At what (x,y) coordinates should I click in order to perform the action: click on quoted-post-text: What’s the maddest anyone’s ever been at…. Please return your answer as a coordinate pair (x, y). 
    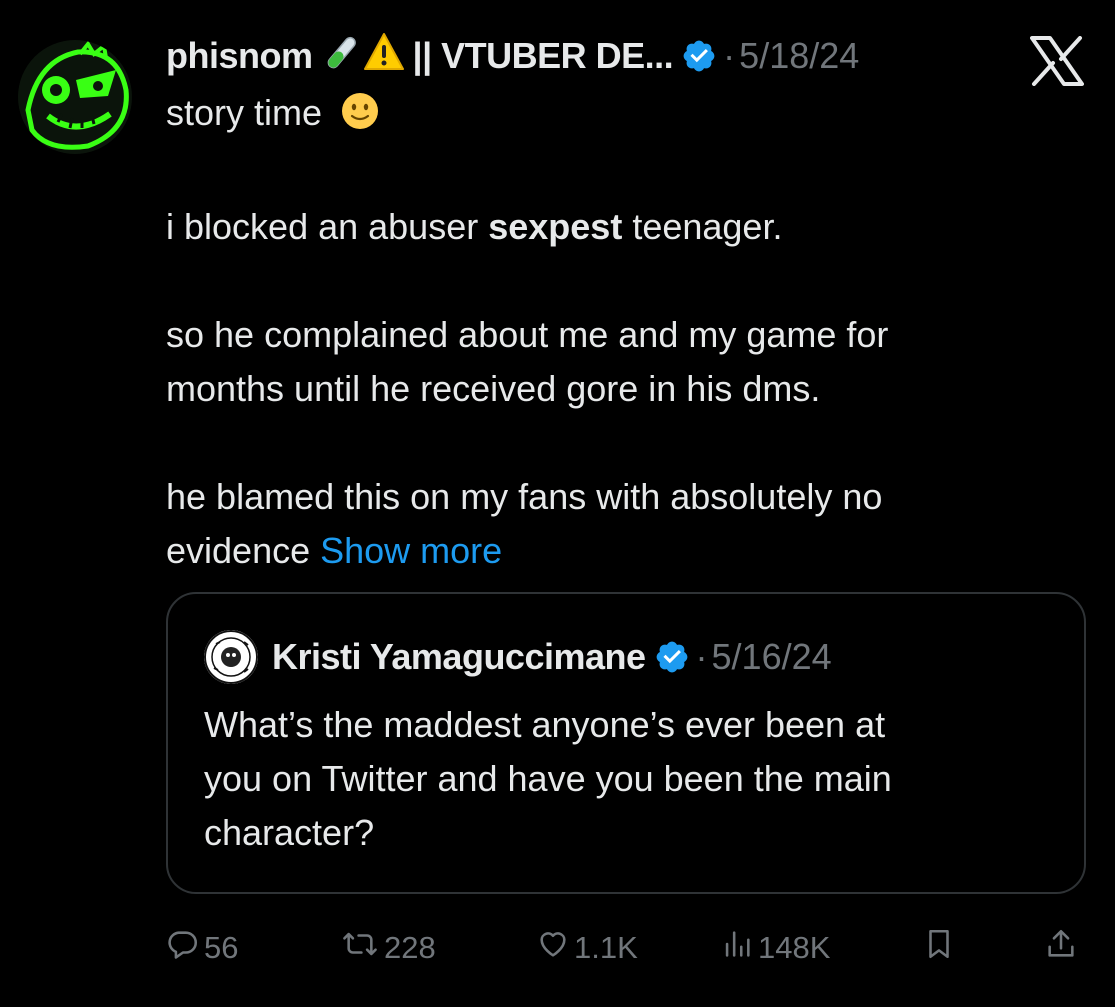
    Looking at the image, I should click on (634, 779).